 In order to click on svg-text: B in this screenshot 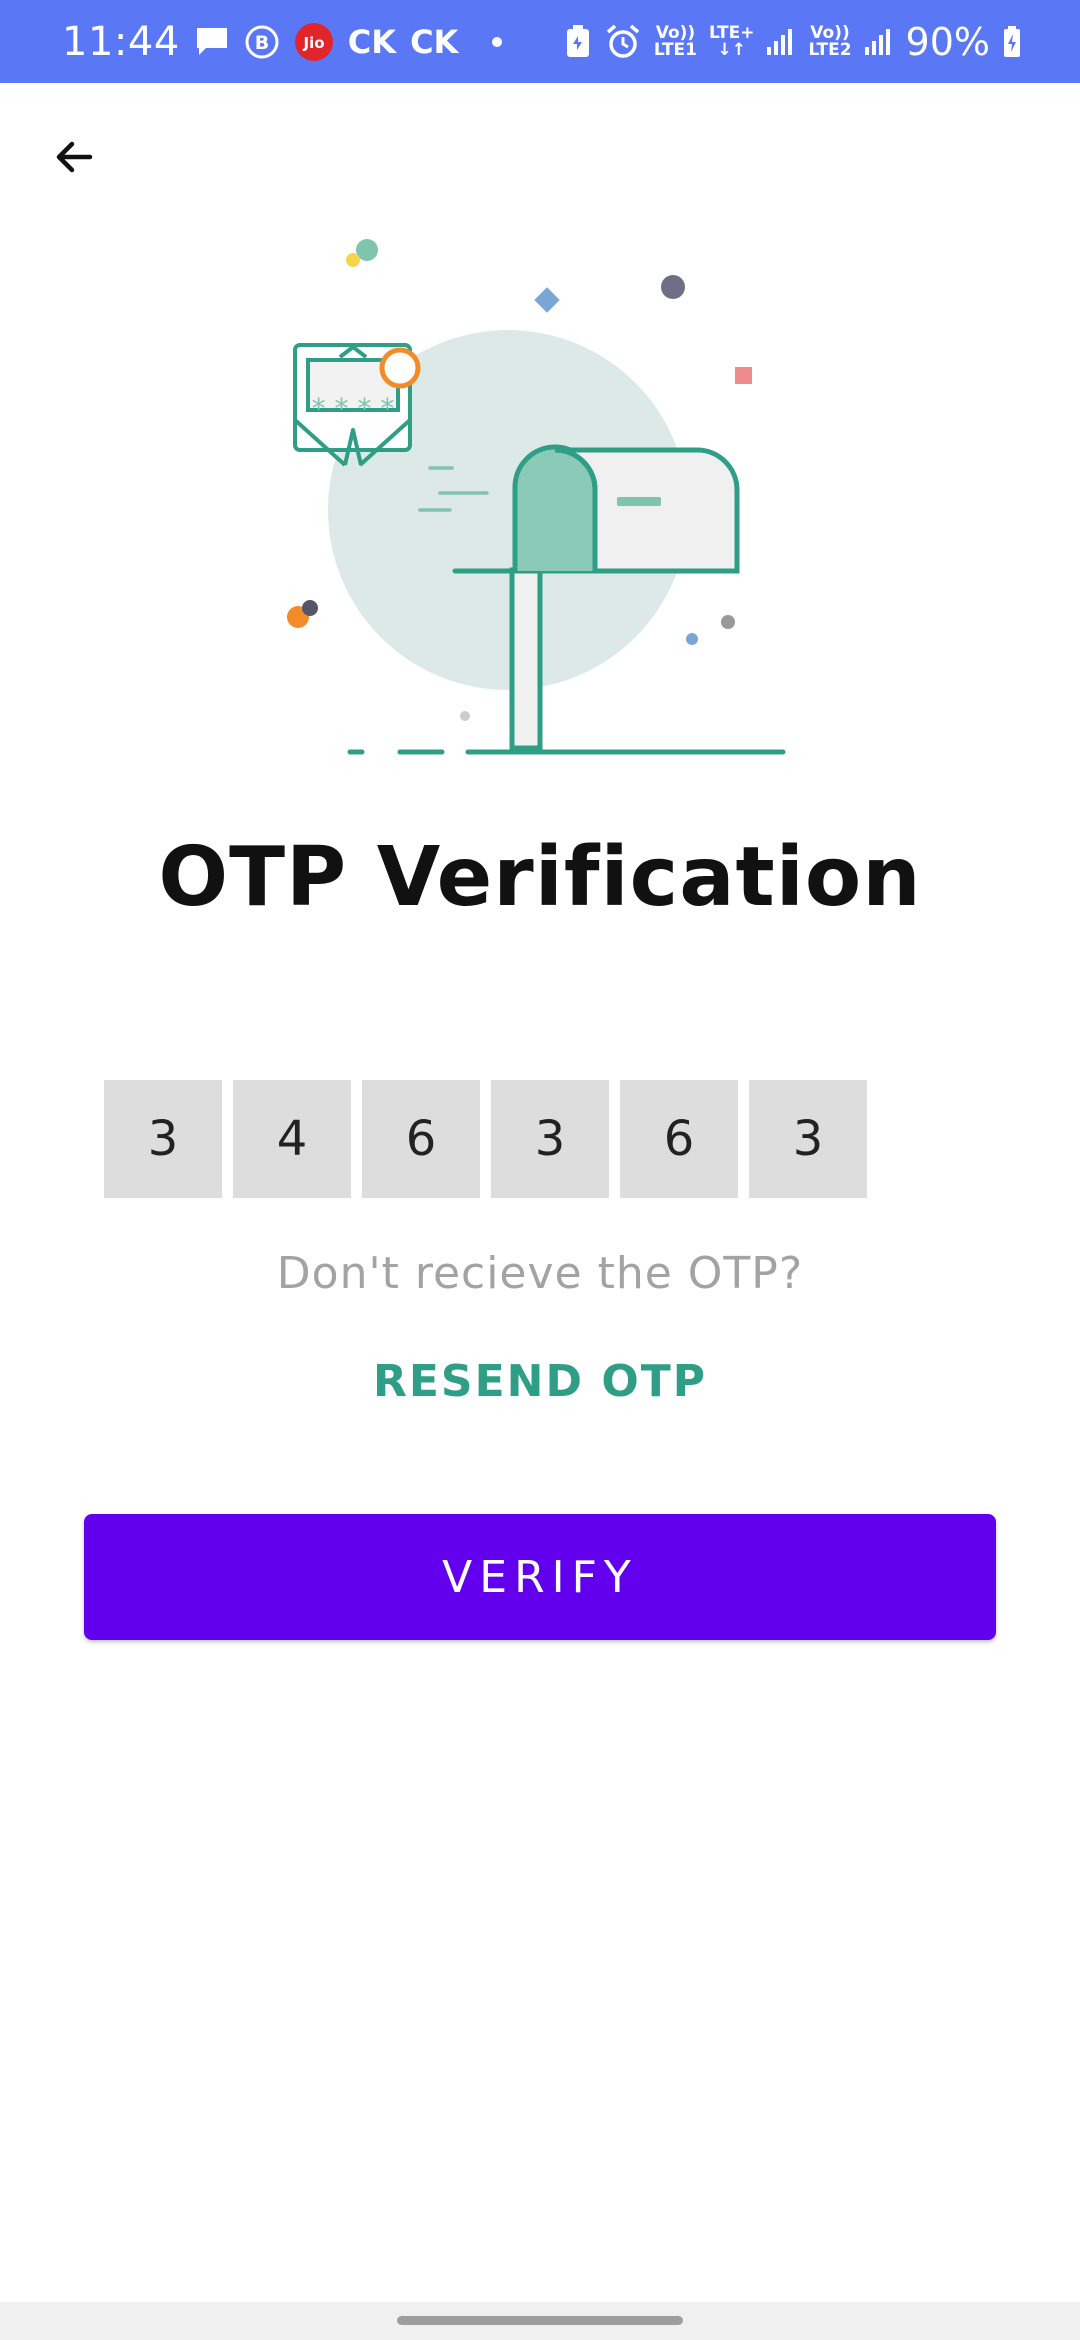, I will do `click(262, 43)`.